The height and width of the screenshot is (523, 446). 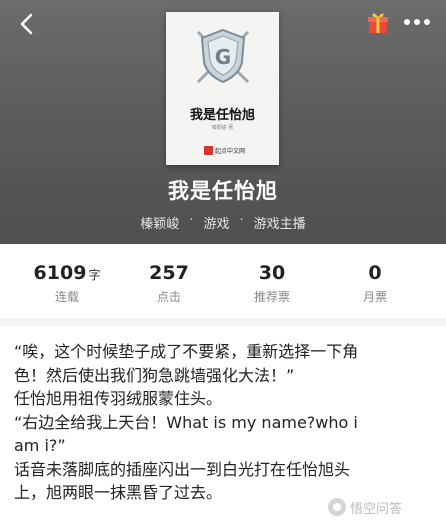 I want to click on book-cover: G 我是任怡旭 榛颖峻 著 起点中文网, so click(x=222, y=88).